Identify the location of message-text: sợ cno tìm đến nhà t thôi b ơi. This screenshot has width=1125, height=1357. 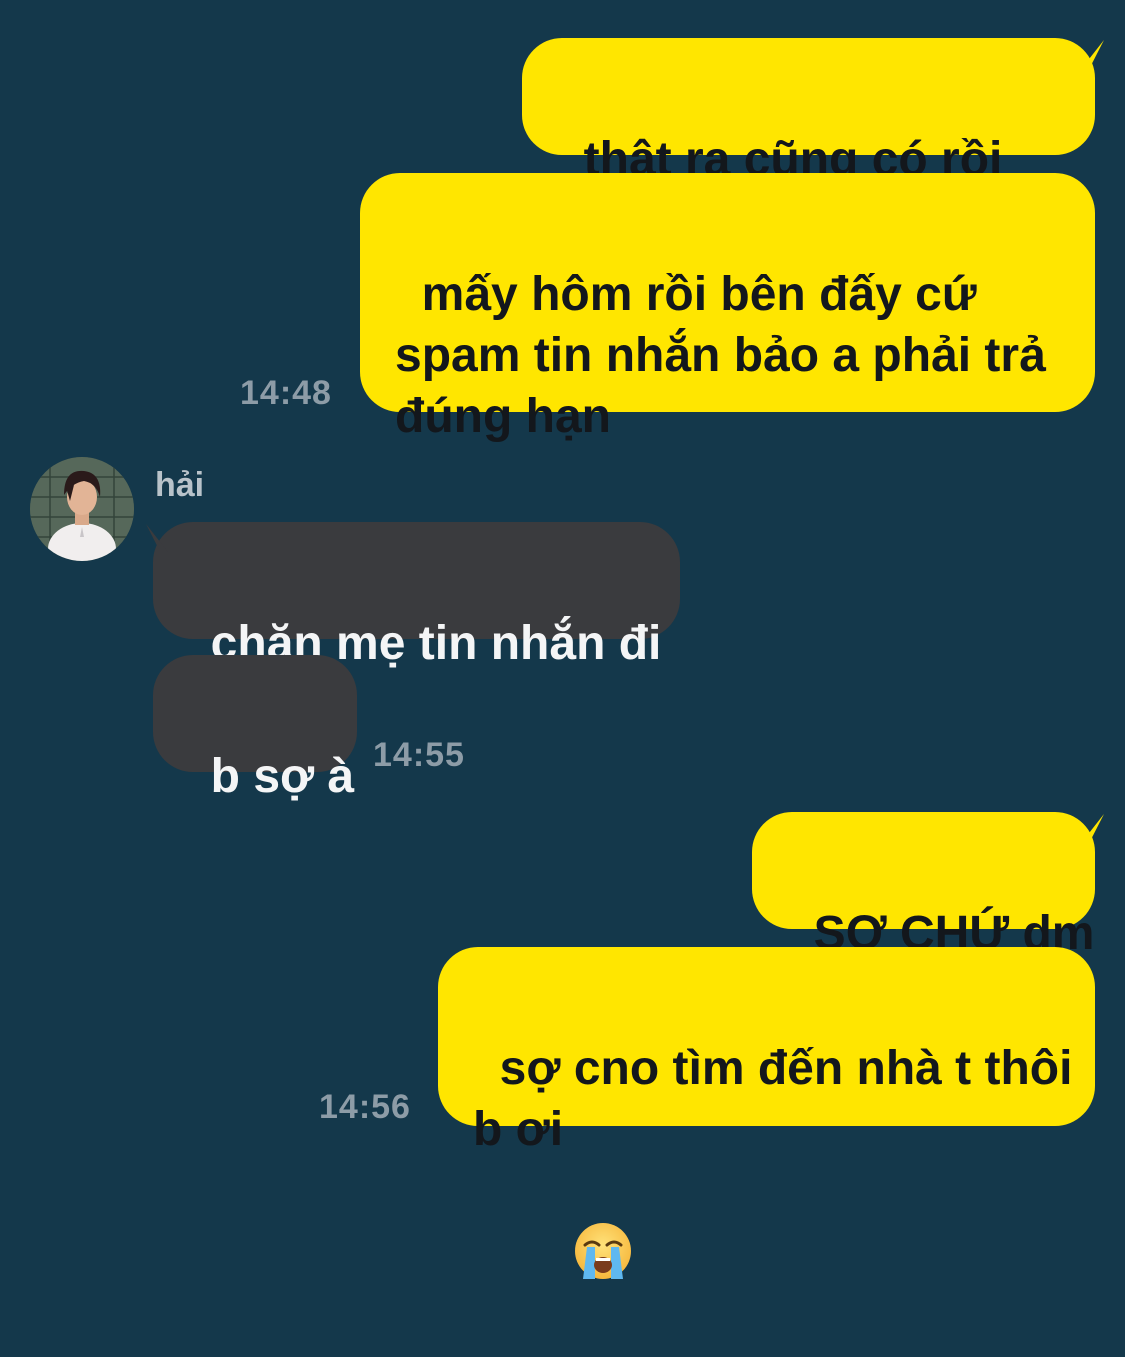
(773, 1099).